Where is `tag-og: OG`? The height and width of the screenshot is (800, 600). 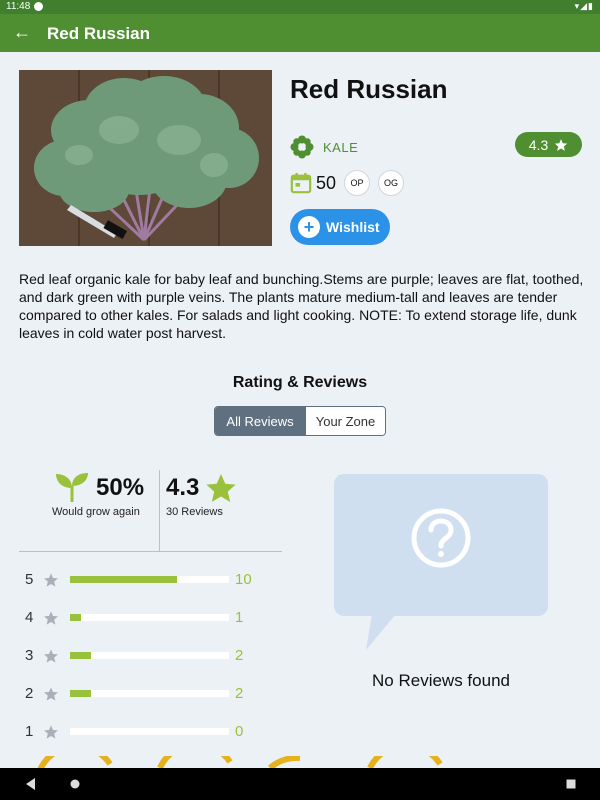
tag-og: OG is located at coordinates (391, 183).